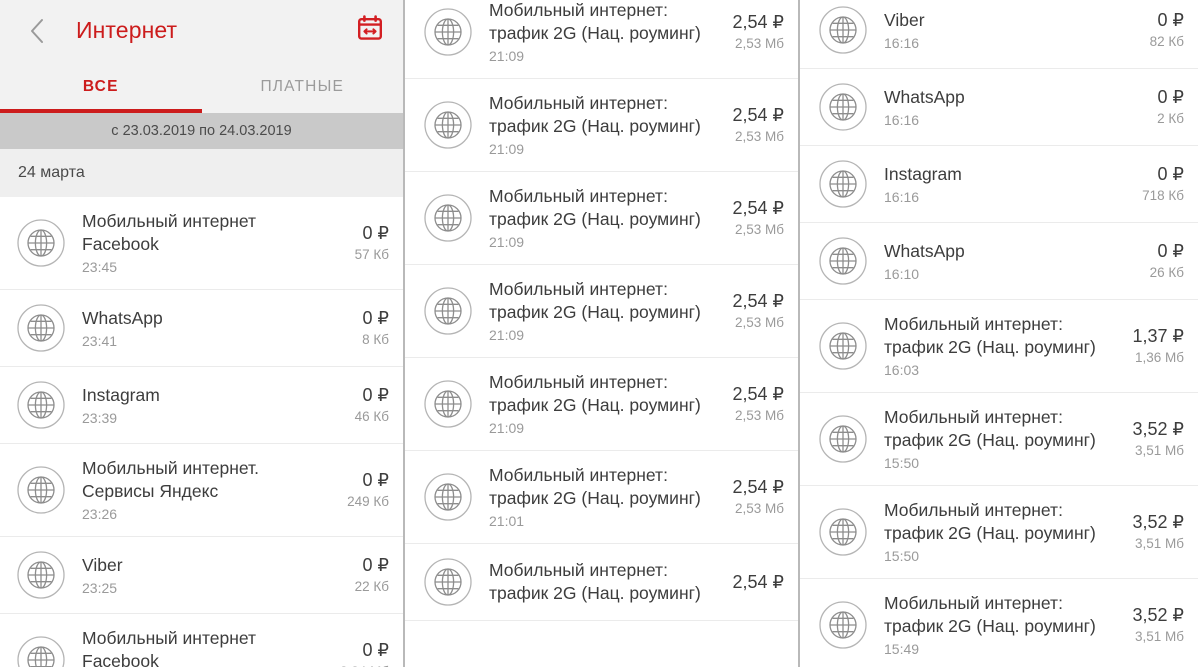  Describe the element at coordinates (904, 19) in the screenshot. I see `row-title: Viber` at that location.